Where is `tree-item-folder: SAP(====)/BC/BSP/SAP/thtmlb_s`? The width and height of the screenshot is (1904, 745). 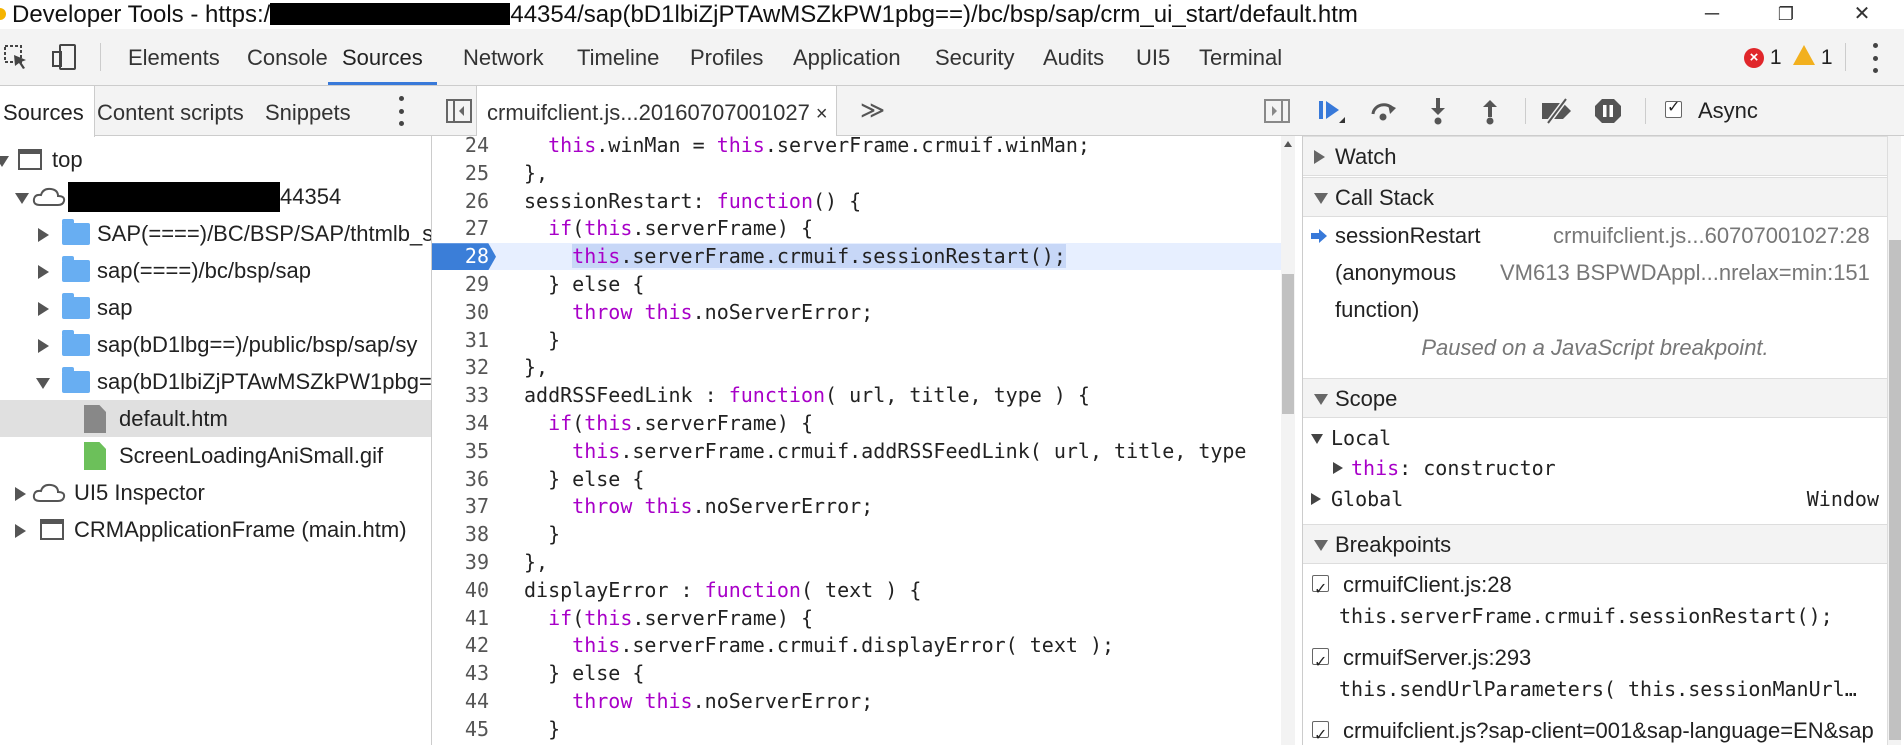 tree-item-folder: SAP(====)/BC/BSP/SAP/thtmlb_s is located at coordinates (215, 233).